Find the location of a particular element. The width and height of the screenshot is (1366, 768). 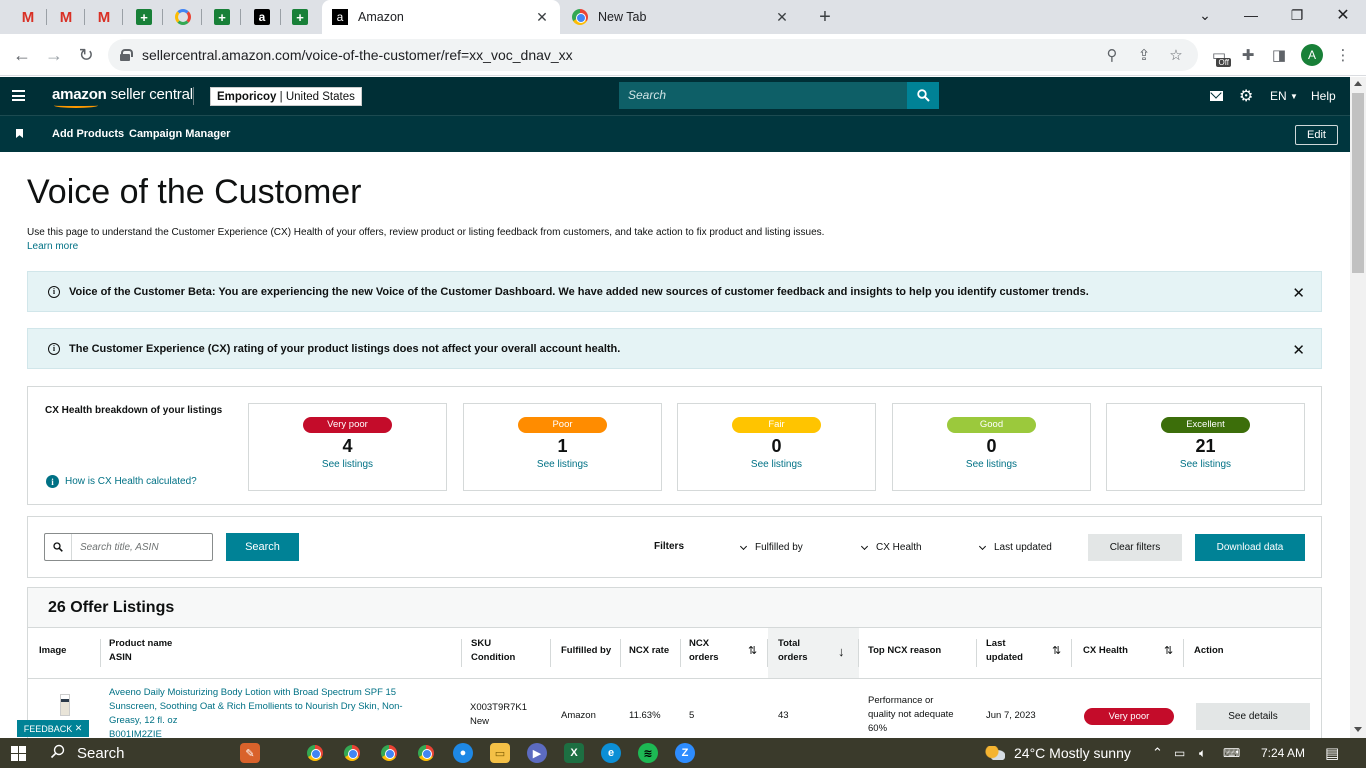

filter-fulfilled-by: Fulfilled by is located at coordinates (771, 547).